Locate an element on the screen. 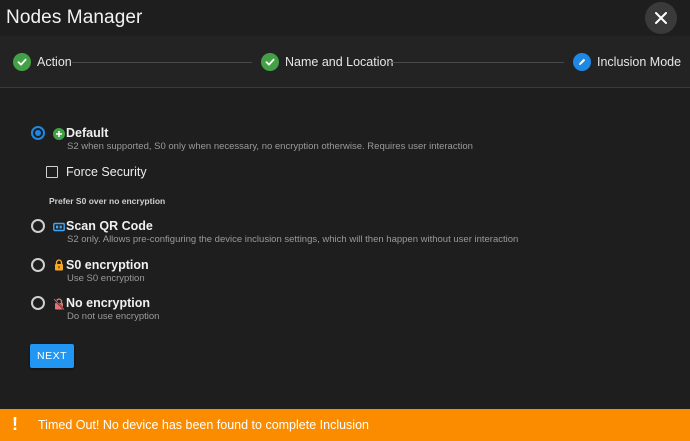 The width and height of the screenshot is (690, 441). step-label: Name and Location is located at coordinates (339, 62).